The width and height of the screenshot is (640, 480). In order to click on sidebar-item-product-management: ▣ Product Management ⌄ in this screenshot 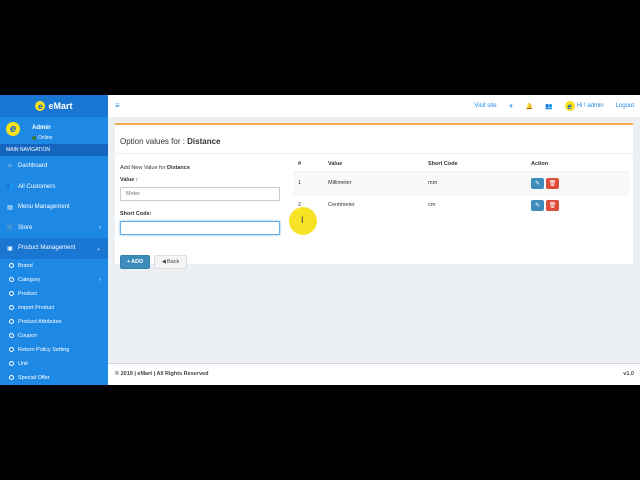, I will do `click(54, 248)`.